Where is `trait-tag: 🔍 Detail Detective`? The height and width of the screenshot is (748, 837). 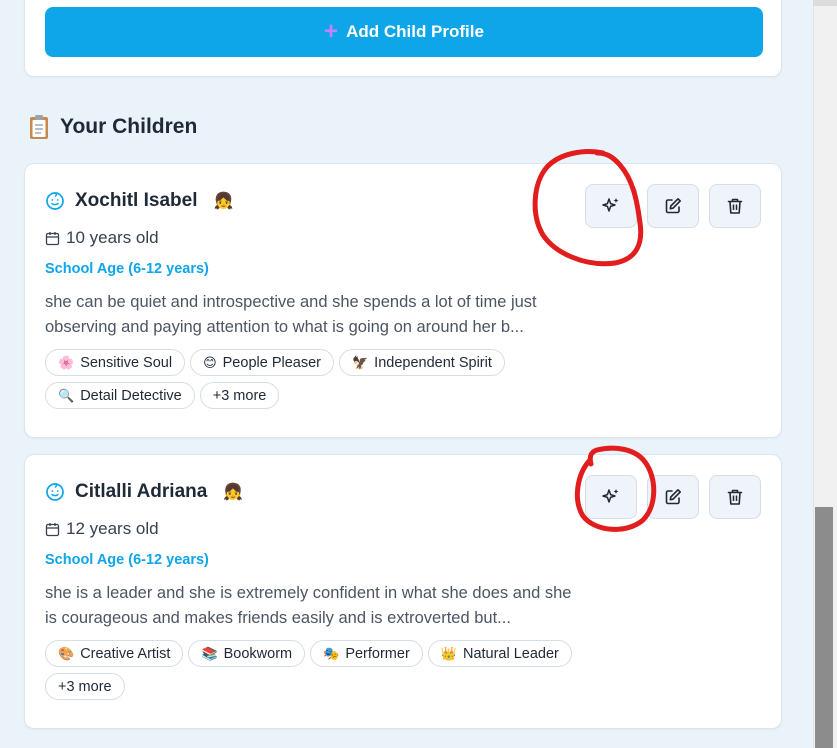 trait-tag: 🔍 Detail Detective is located at coordinates (120, 395).